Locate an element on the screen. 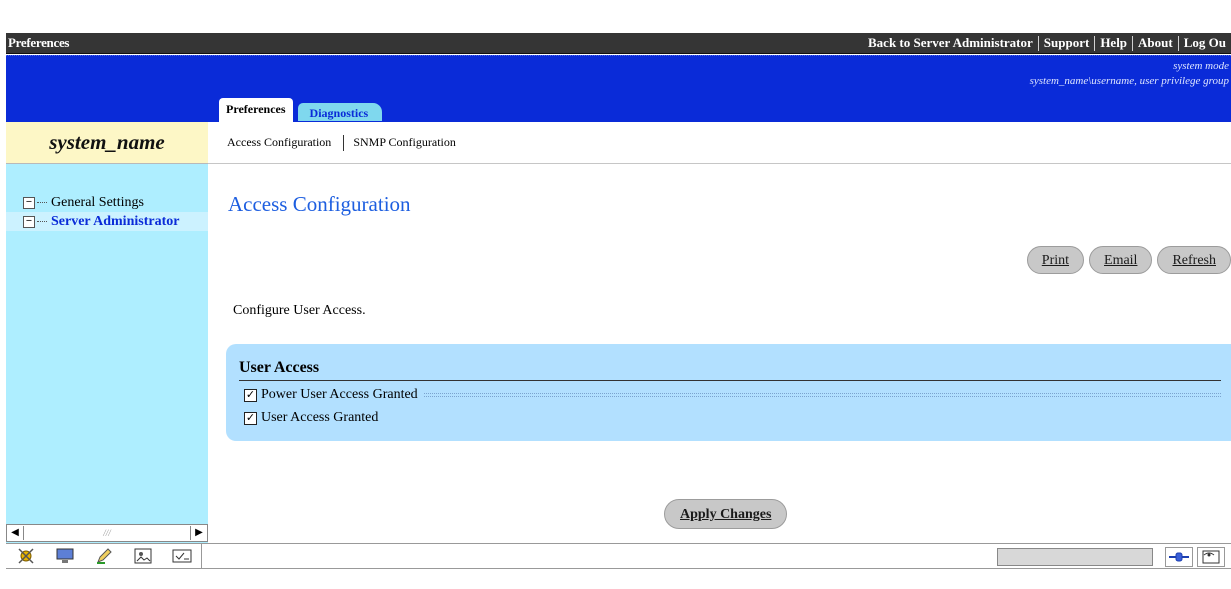 This screenshot has height=589, width=1231. monitor-icon is located at coordinates (65, 556).